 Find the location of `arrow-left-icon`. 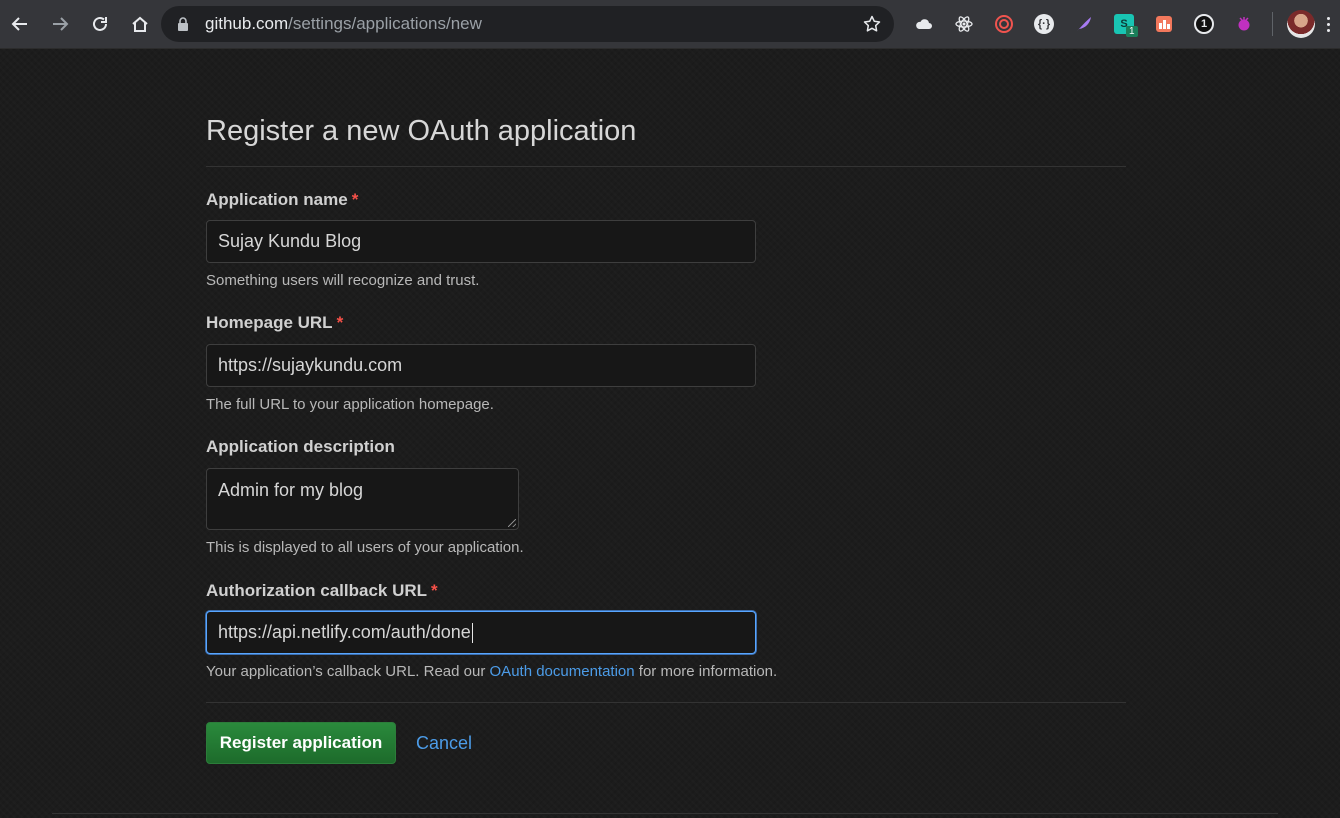

arrow-left-icon is located at coordinates (19, 24).